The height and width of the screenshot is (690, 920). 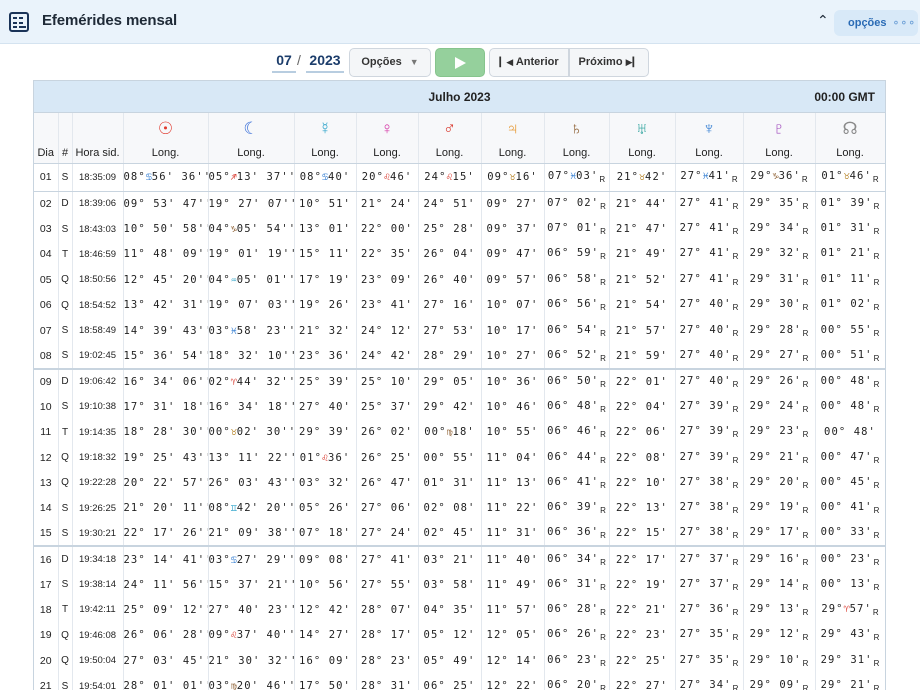 What do you see at coordinates (387, 534) in the screenshot?
I see `longitude-cell-venus: 27° 24'` at bounding box center [387, 534].